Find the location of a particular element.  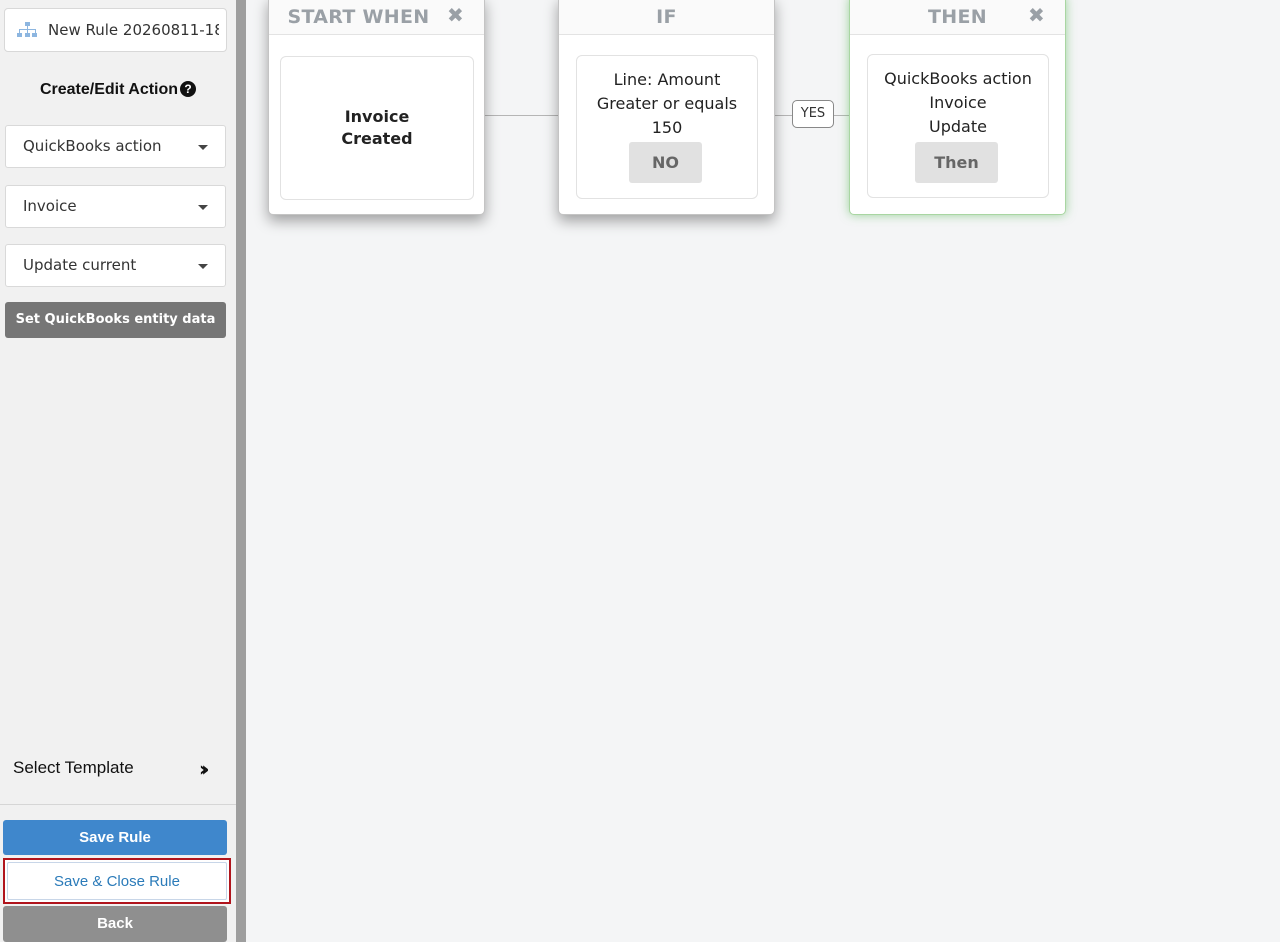

condition-text: Line: Amount Greater or equals 150 is located at coordinates (667, 104).